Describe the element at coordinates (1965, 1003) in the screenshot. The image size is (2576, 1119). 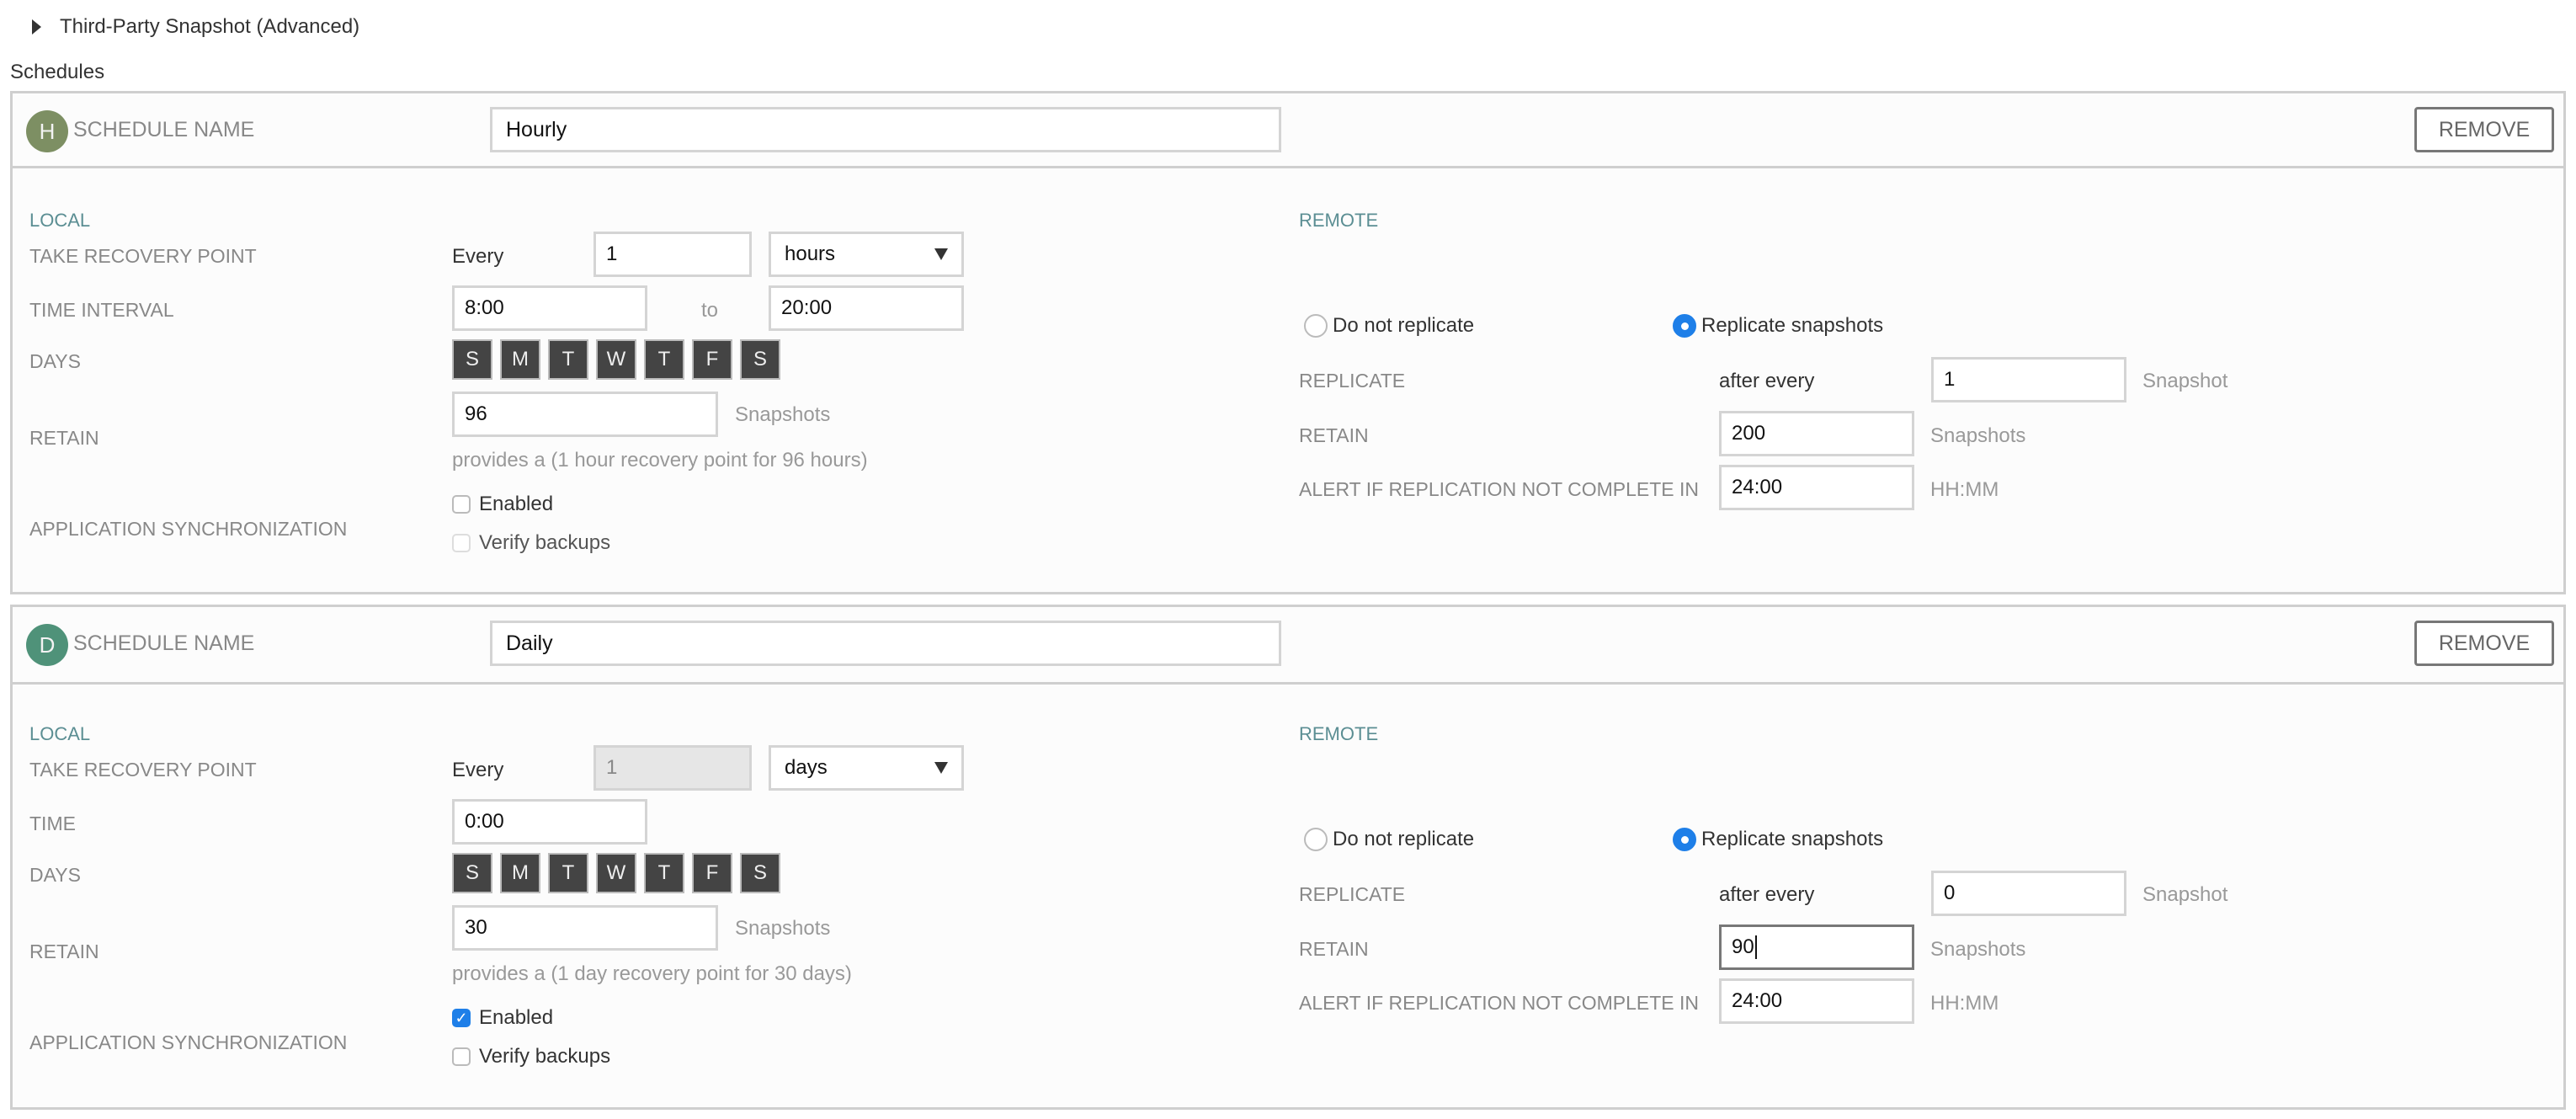
I see `alert-unit: HH:MM` at that location.